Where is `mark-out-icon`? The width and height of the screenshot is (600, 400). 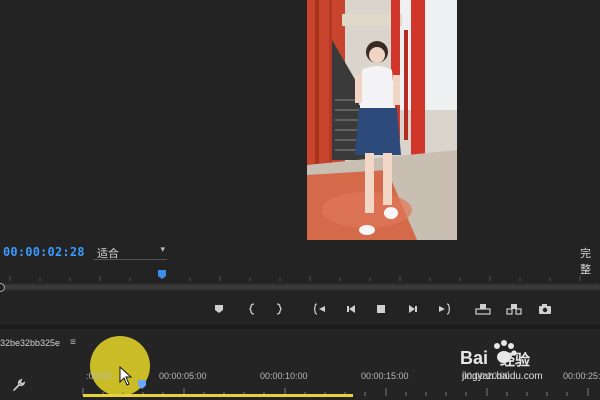 mark-out-icon is located at coordinates (279, 309).